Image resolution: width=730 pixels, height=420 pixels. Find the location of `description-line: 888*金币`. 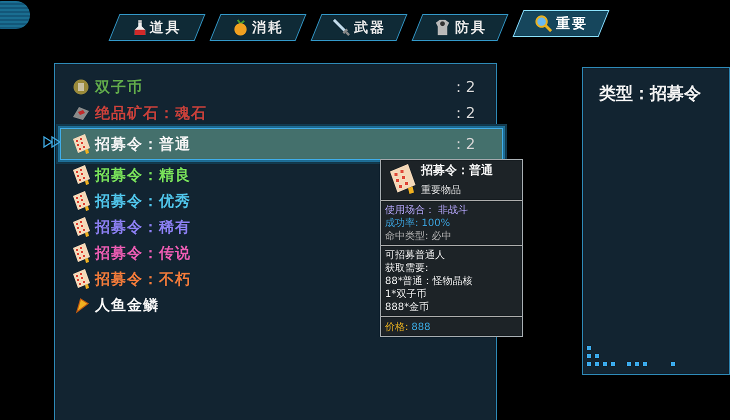

description-line: 888*金币 is located at coordinates (407, 307).